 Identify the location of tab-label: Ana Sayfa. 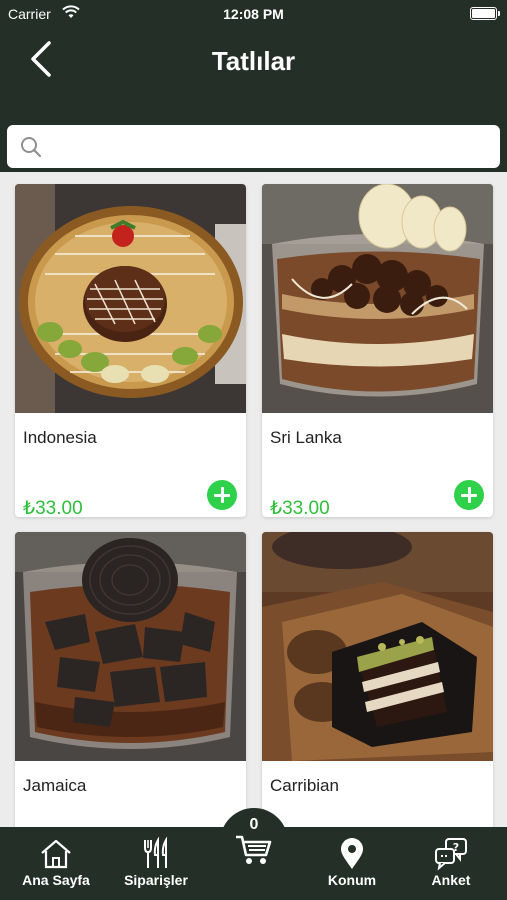
(56, 880).